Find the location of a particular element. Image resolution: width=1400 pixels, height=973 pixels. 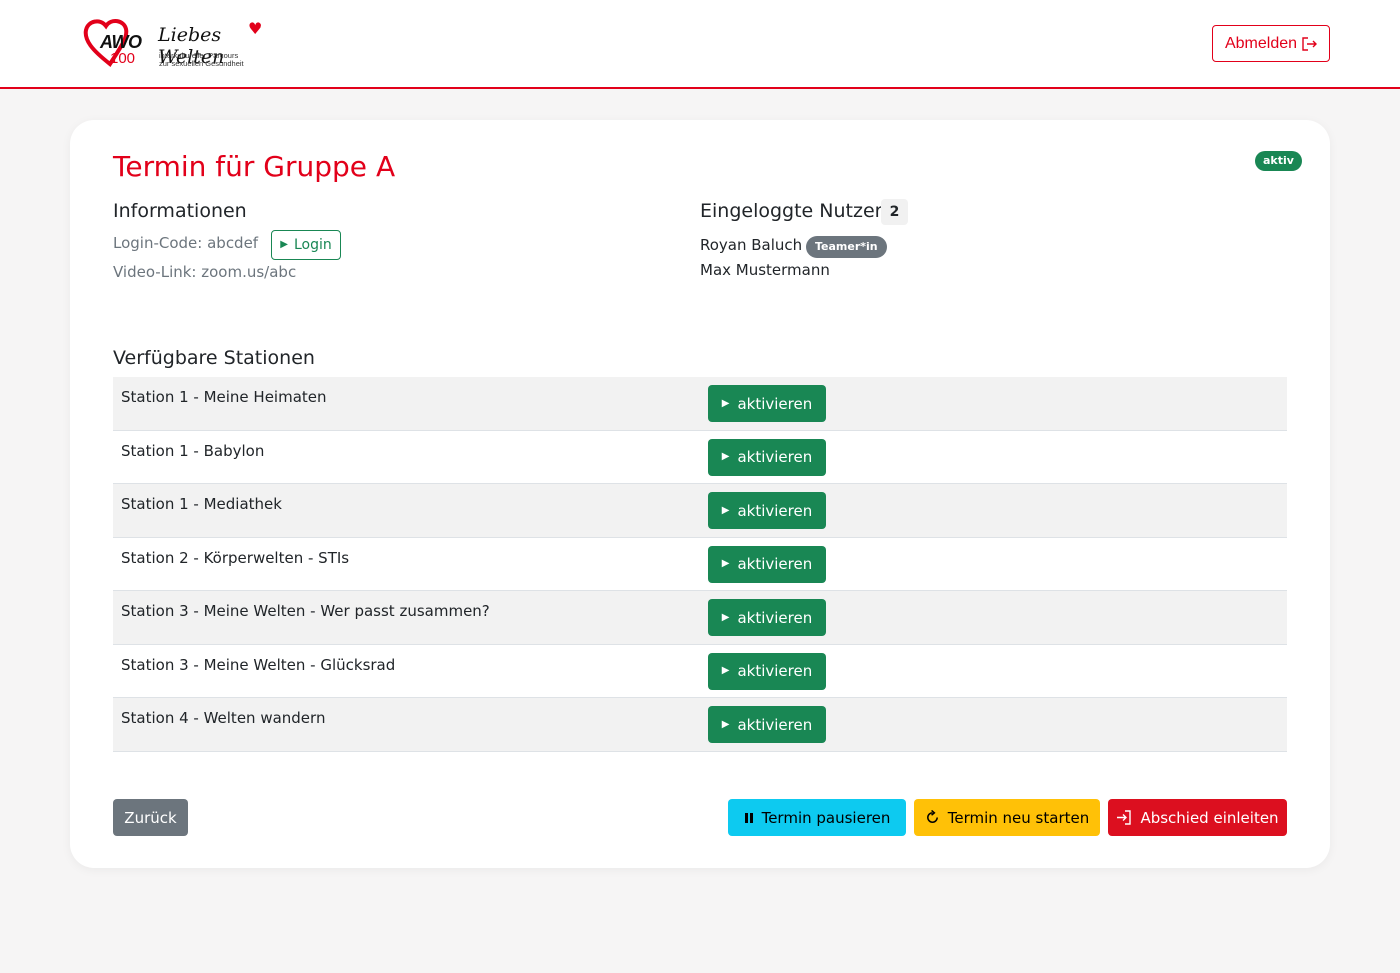

login-button-label: Login is located at coordinates (312, 245).